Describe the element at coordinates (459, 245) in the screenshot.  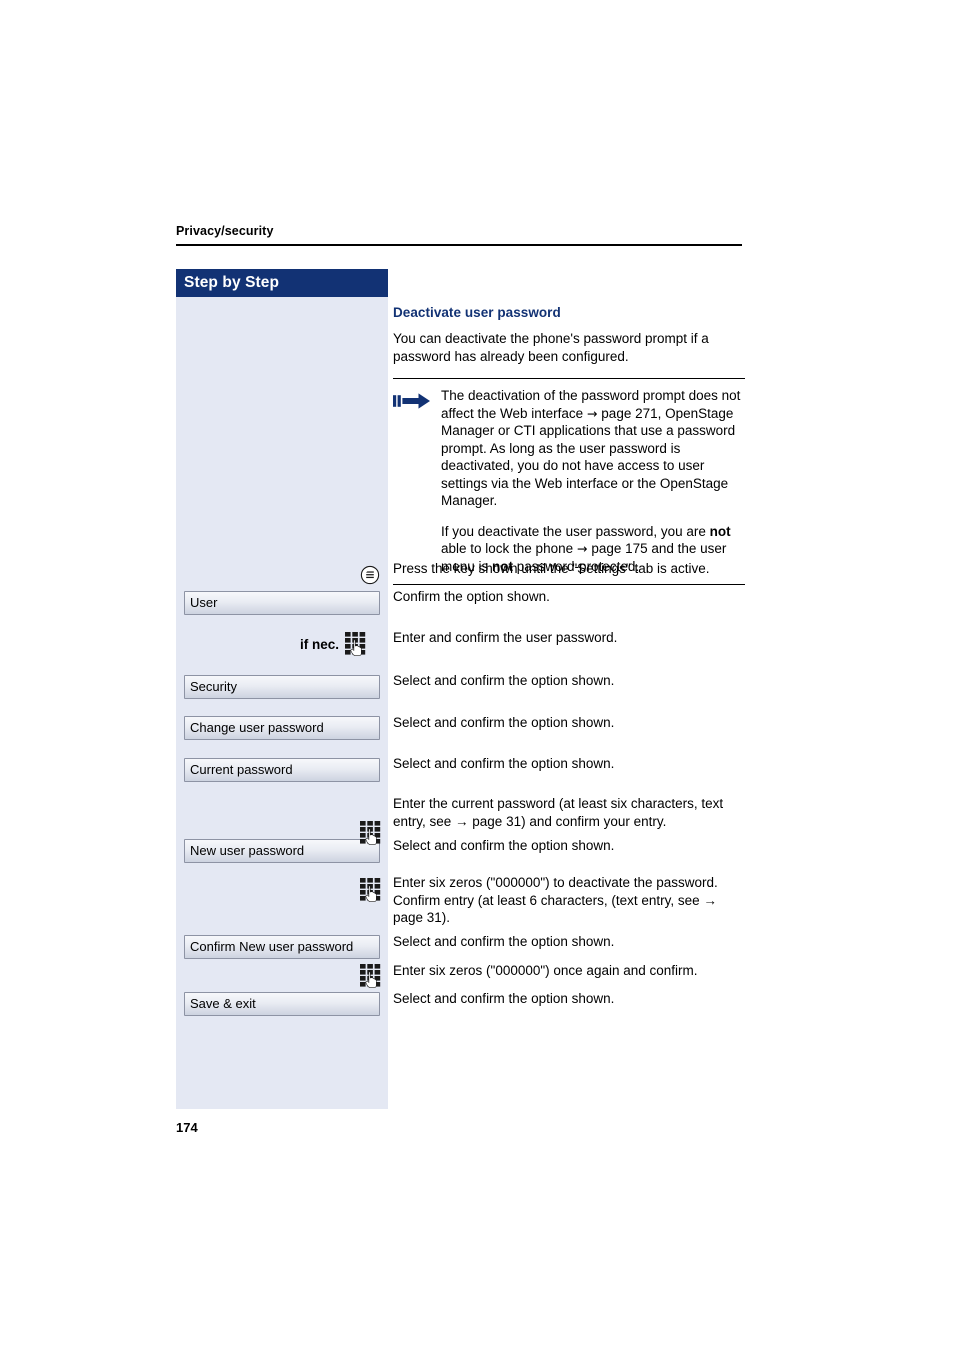
I see `header-divider` at that location.